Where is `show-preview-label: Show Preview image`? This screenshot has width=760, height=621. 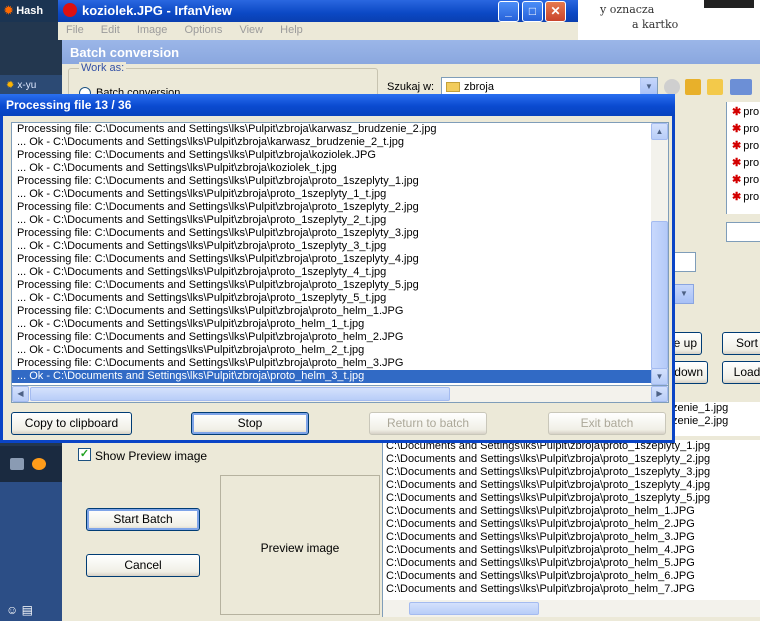 show-preview-label: Show Preview image is located at coordinates (151, 456).